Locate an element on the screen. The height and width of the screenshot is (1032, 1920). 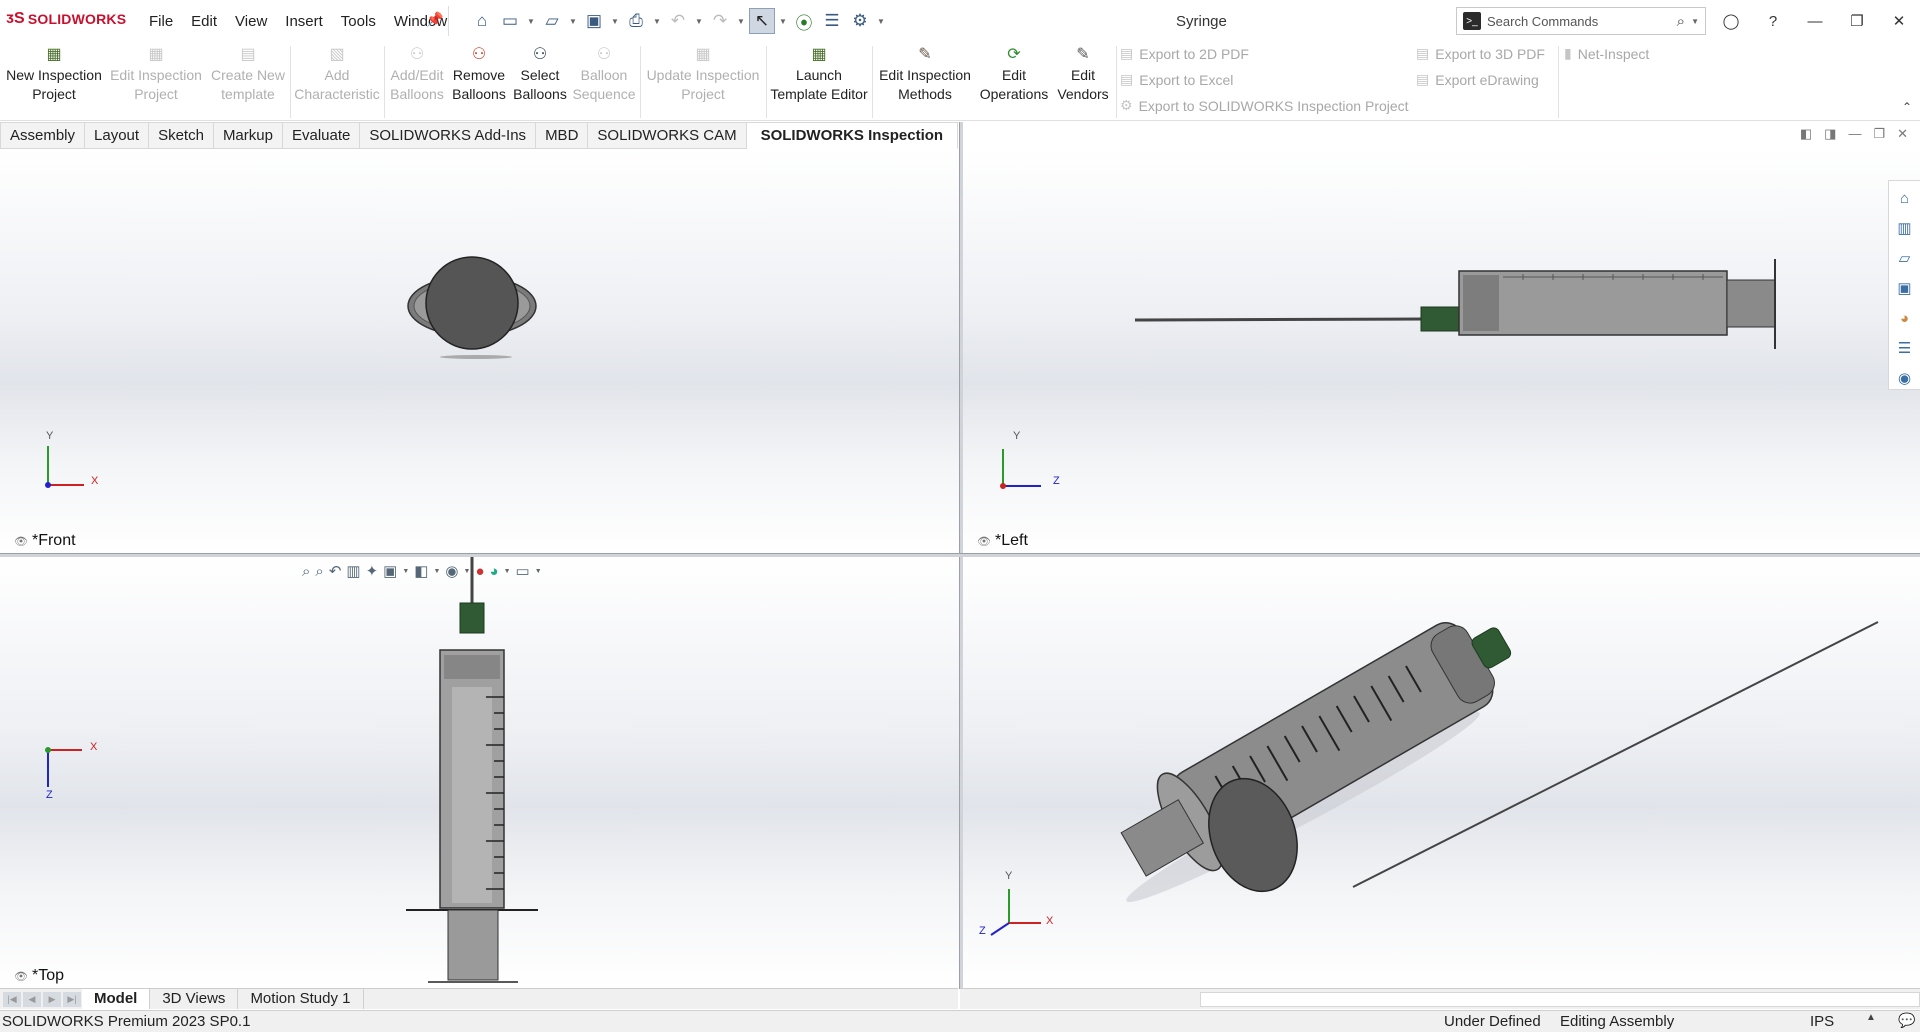
previous-view-icon: ↶ is located at coordinates (335, 571).